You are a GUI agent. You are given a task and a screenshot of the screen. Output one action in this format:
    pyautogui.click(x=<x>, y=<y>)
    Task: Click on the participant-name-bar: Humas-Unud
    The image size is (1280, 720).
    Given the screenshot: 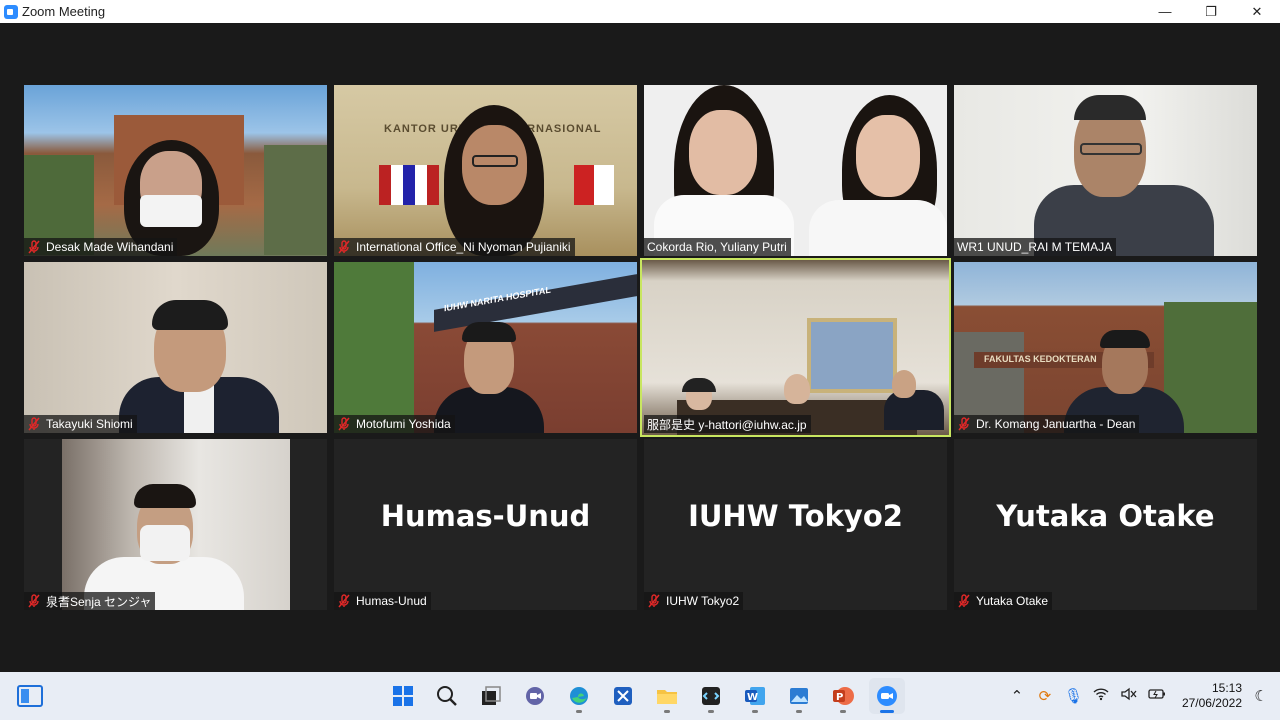 What is the action you would take?
    pyautogui.click(x=382, y=601)
    